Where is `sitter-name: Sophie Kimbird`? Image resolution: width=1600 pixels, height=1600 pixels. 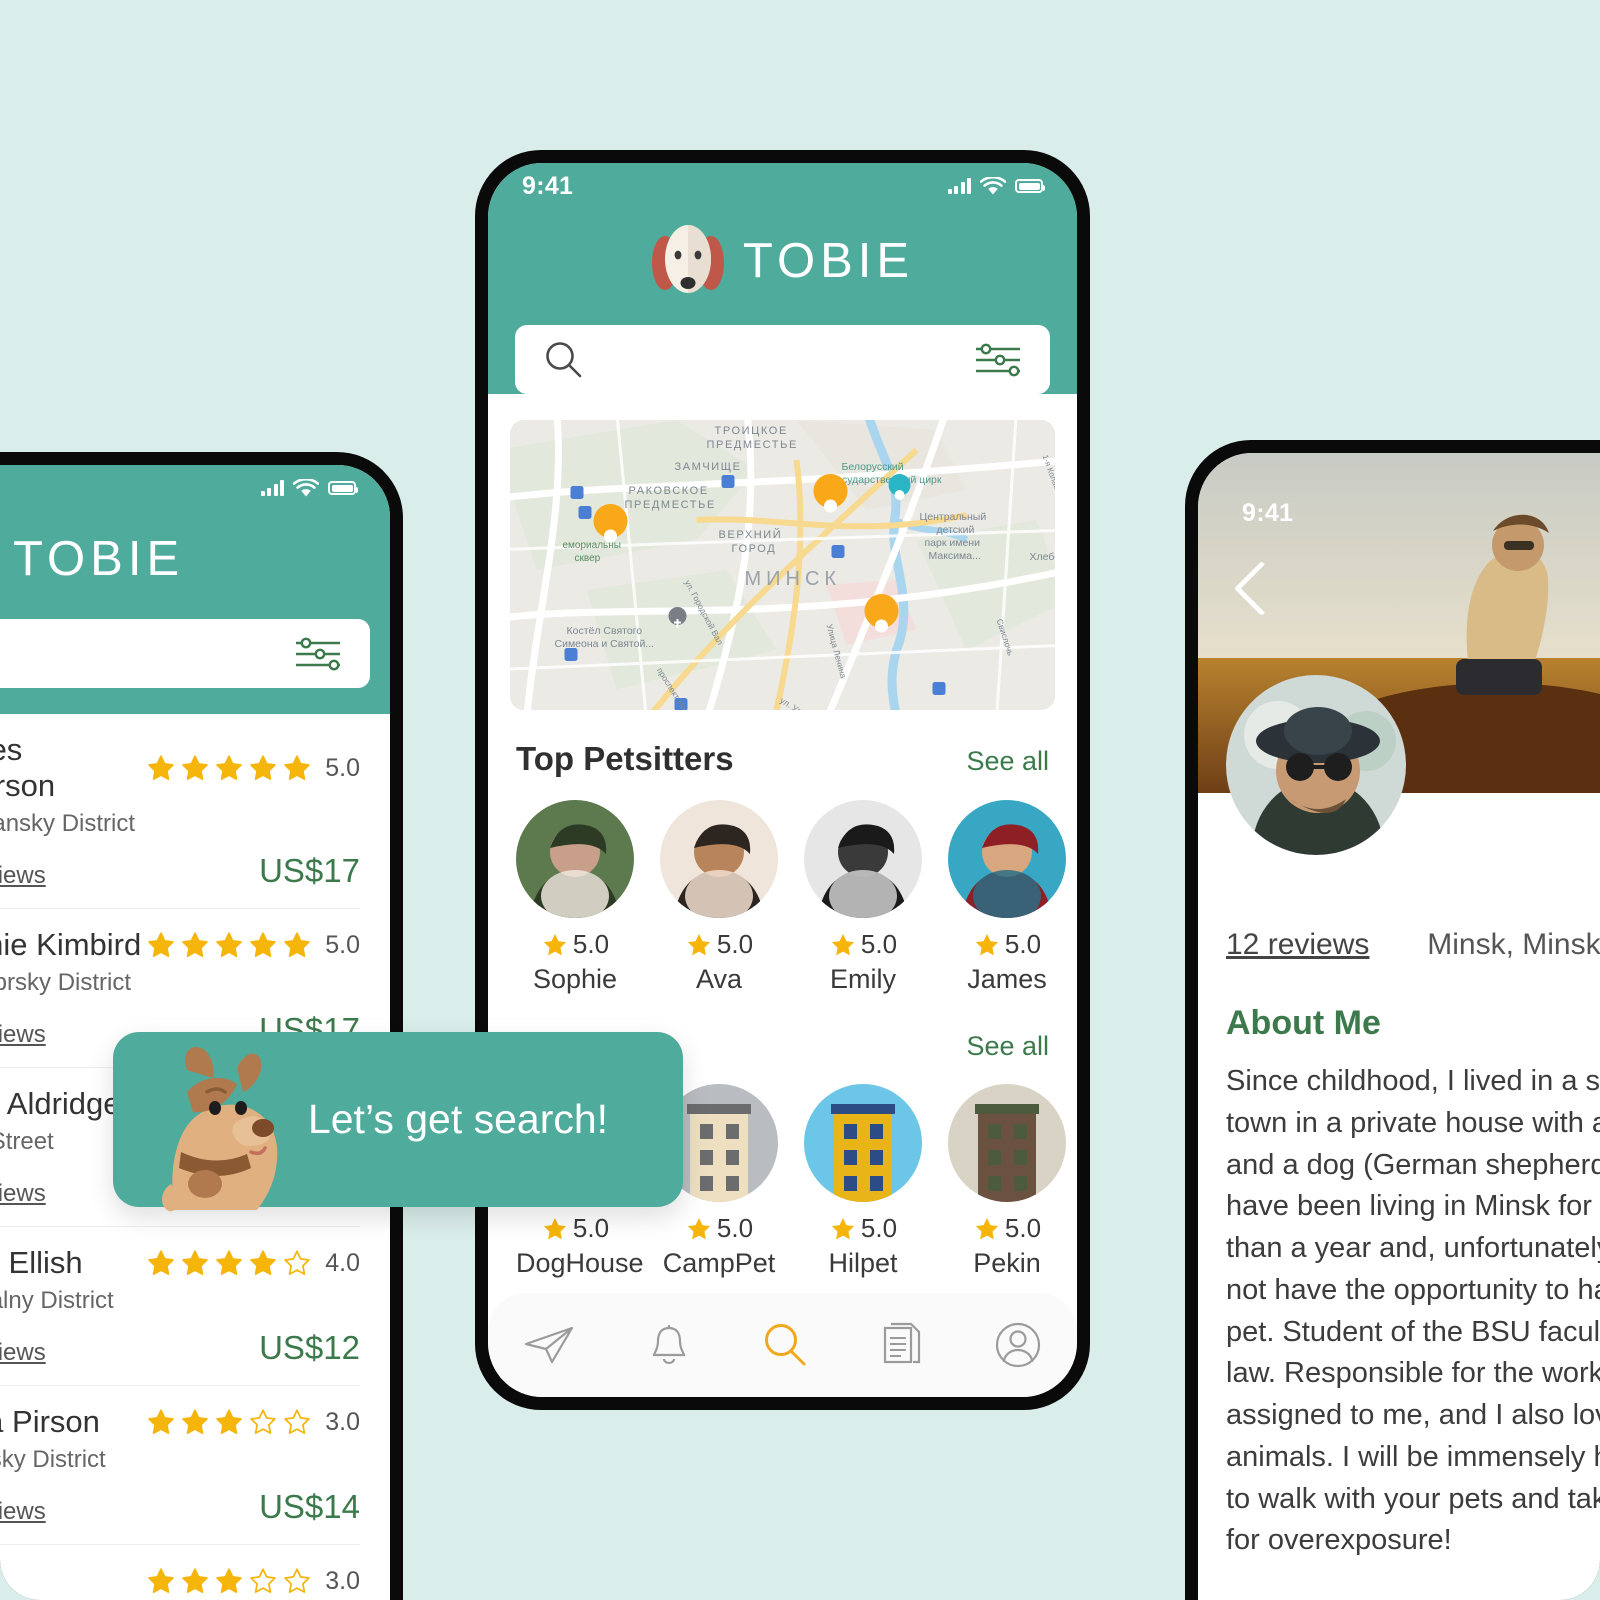 sitter-name: Sophie Kimbird is located at coordinates (71, 944).